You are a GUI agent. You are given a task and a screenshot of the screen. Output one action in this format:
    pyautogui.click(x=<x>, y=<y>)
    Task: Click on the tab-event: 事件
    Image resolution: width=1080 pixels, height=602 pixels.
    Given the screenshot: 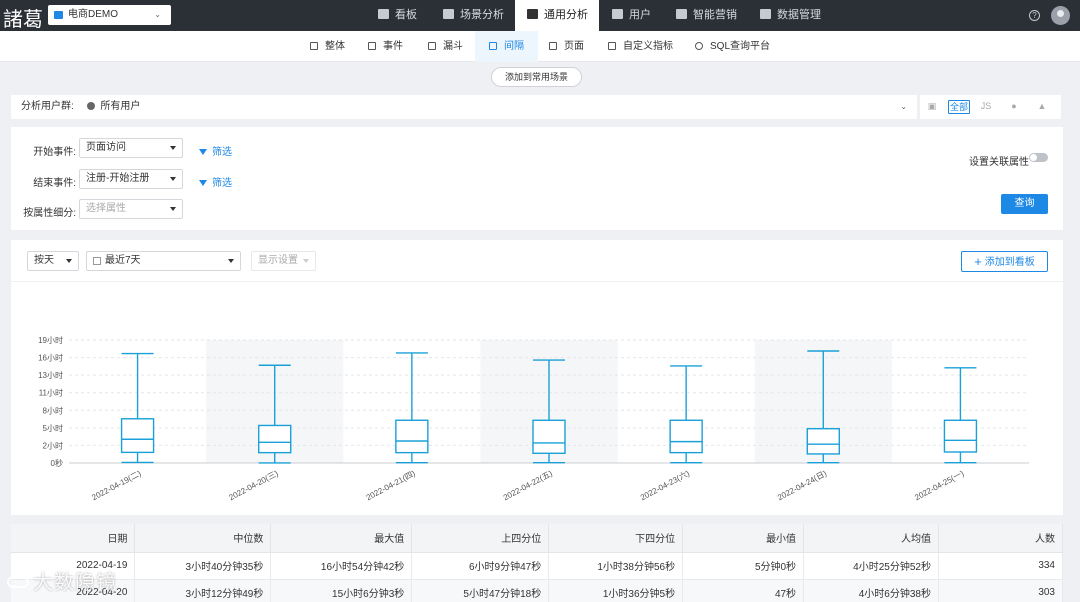 What is the action you would take?
    pyautogui.click(x=385, y=46)
    